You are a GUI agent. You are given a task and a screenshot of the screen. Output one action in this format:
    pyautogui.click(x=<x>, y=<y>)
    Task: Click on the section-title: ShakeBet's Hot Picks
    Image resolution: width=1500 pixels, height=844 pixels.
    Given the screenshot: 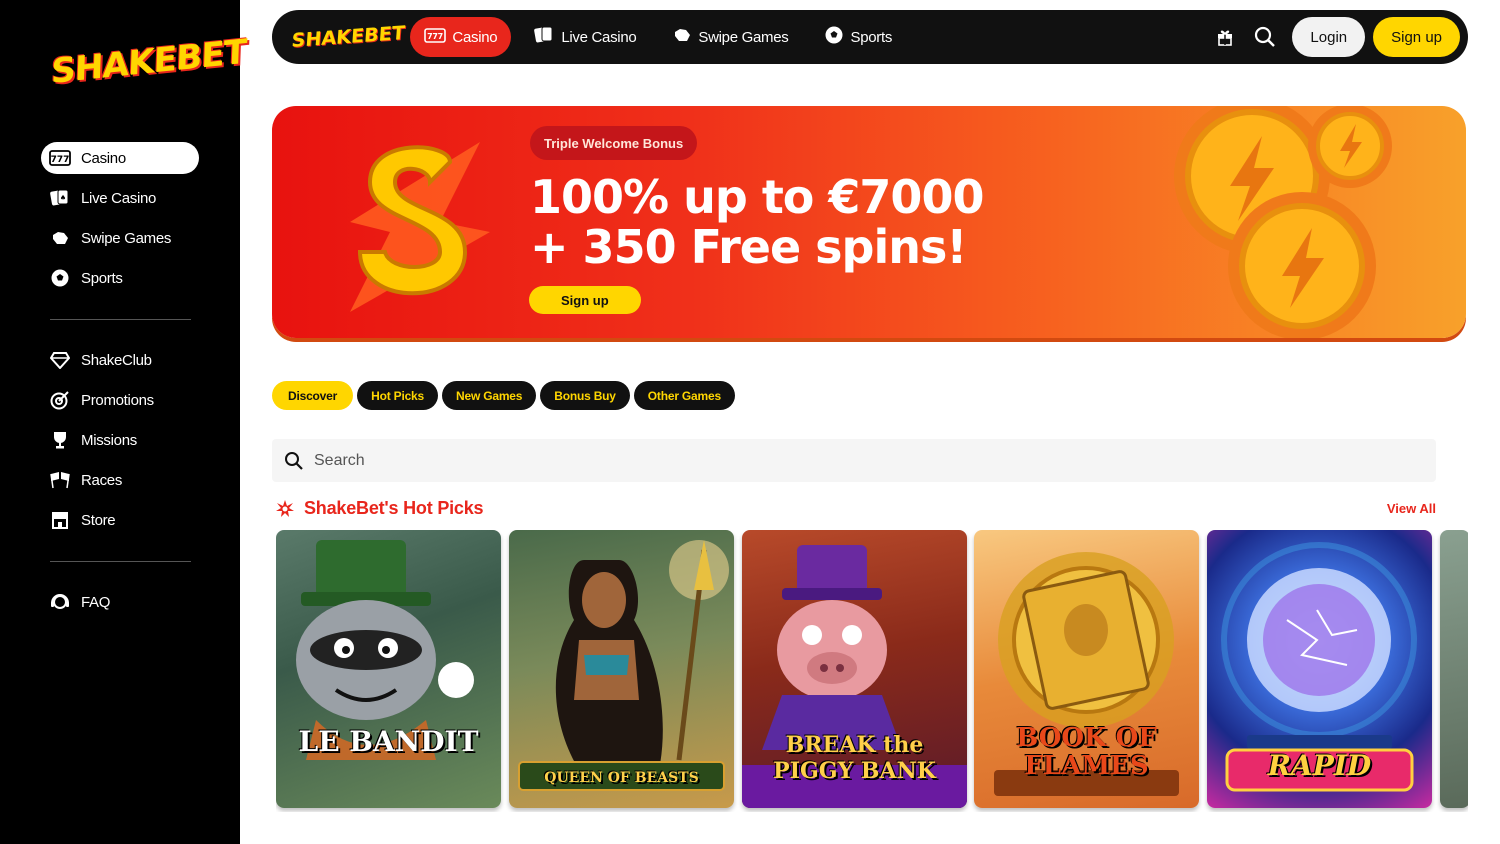 What is the action you would take?
    pyautogui.click(x=394, y=508)
    